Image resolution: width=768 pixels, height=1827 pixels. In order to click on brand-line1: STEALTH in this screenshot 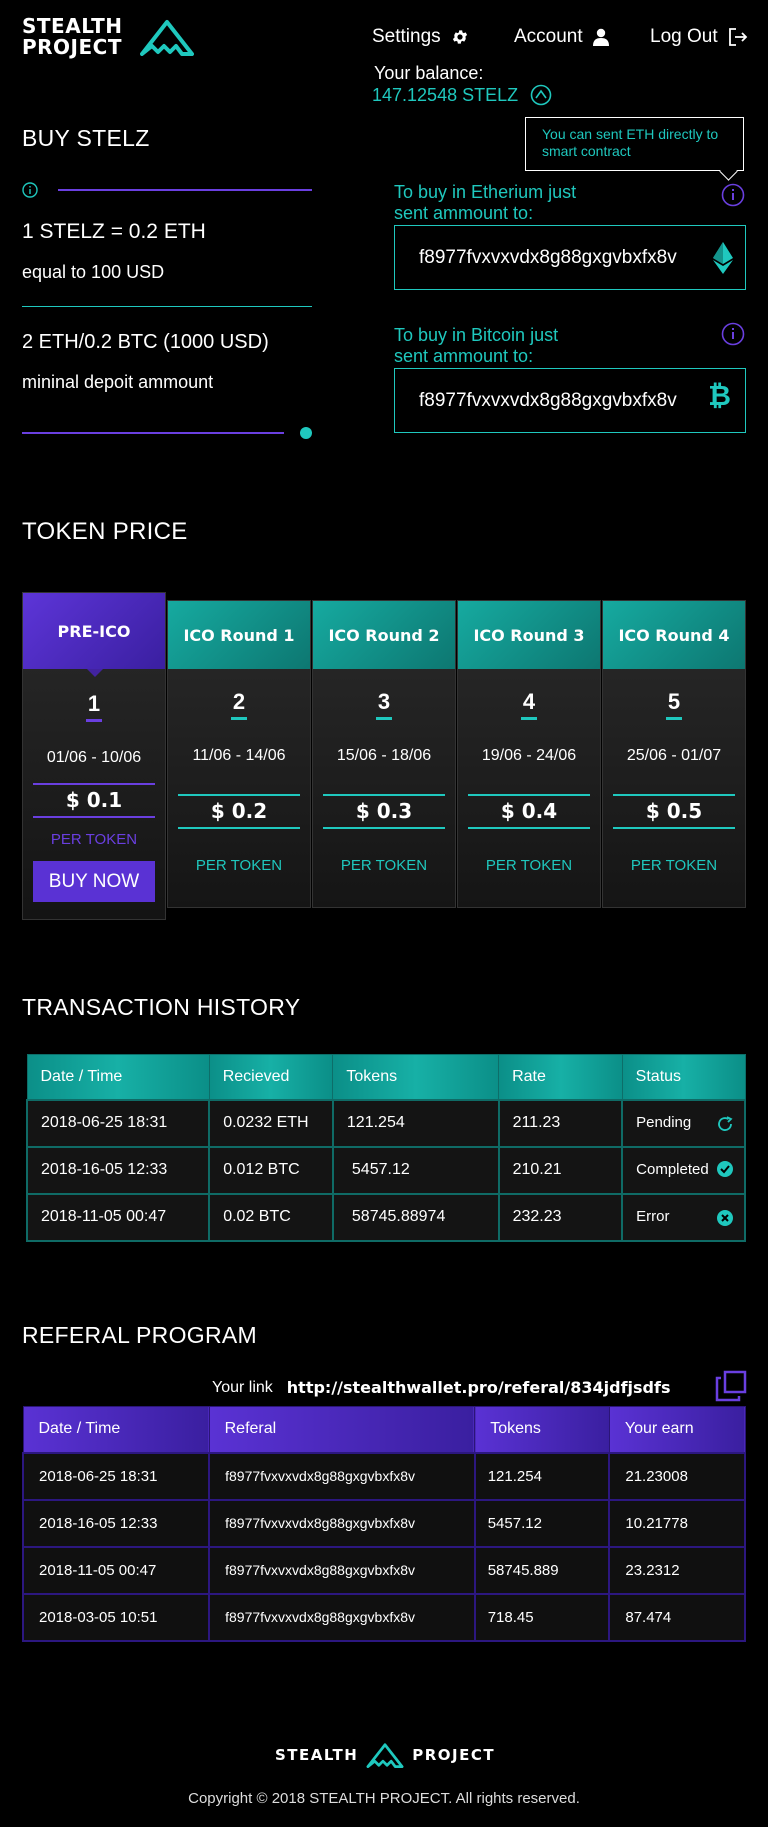, I will do `click(72, 26)`.